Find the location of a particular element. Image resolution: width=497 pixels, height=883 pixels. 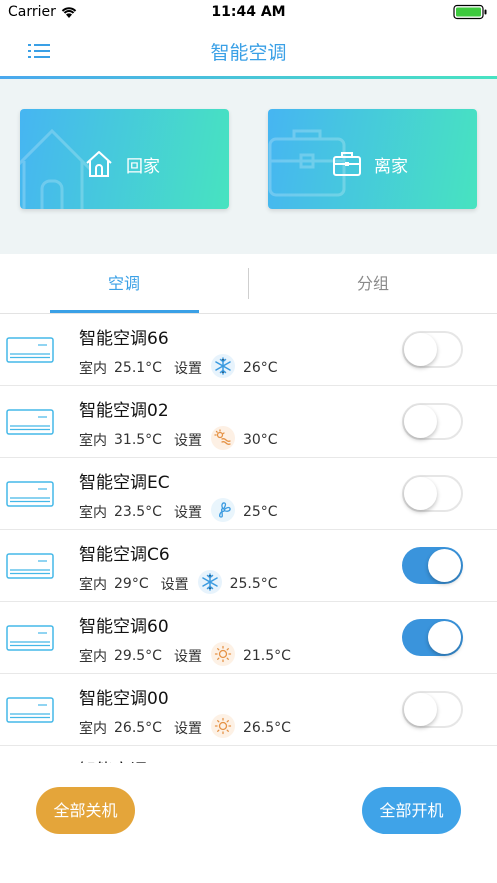

heat-icon is located at coordinates (222, 438).